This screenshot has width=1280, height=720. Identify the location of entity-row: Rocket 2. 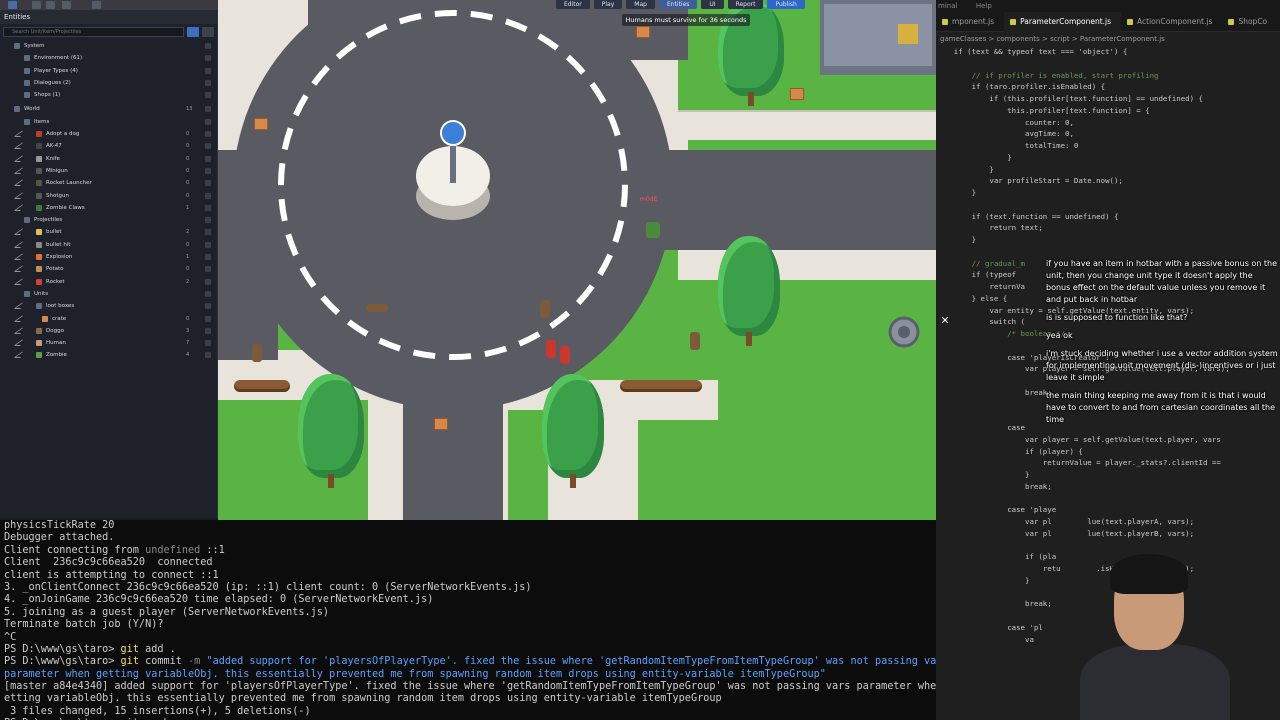
(108, 282).